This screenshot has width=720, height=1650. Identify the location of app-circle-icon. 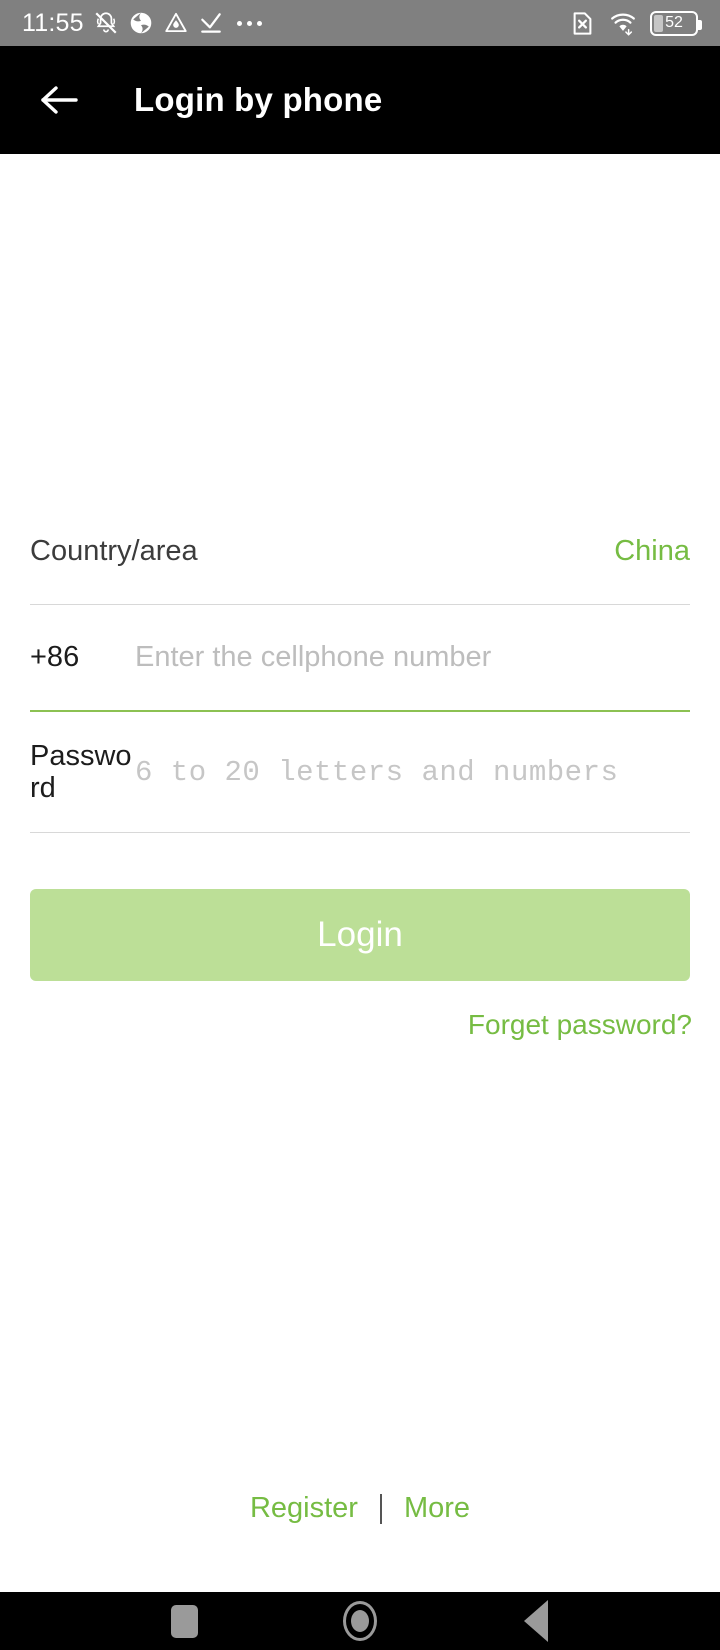
(141, 23).